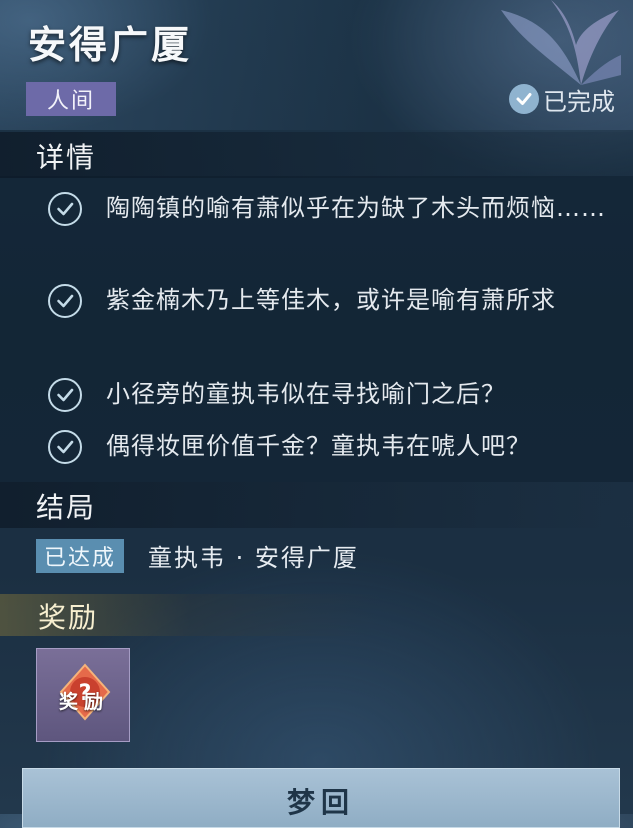 The width and height of the screenshot is (633, 828). Describe the element at coordinates (320, 802) in the screenshot. I see `dream-button-label: 梦回` at that location.